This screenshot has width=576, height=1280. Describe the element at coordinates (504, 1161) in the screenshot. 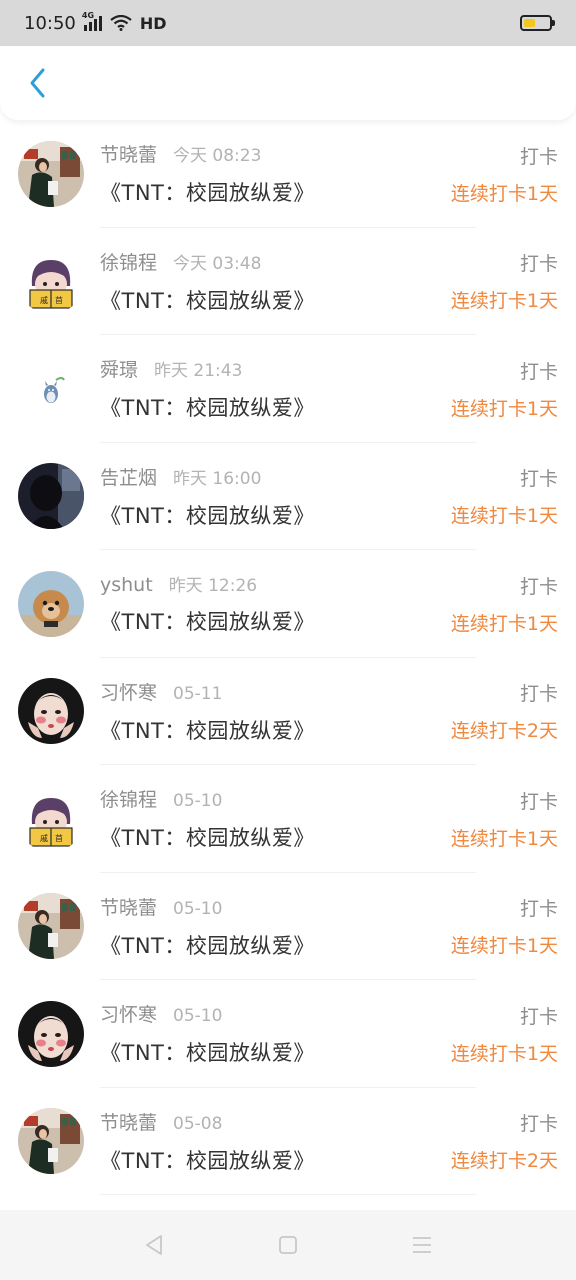

I see `streak-label: 连续打卡2天` at that location.